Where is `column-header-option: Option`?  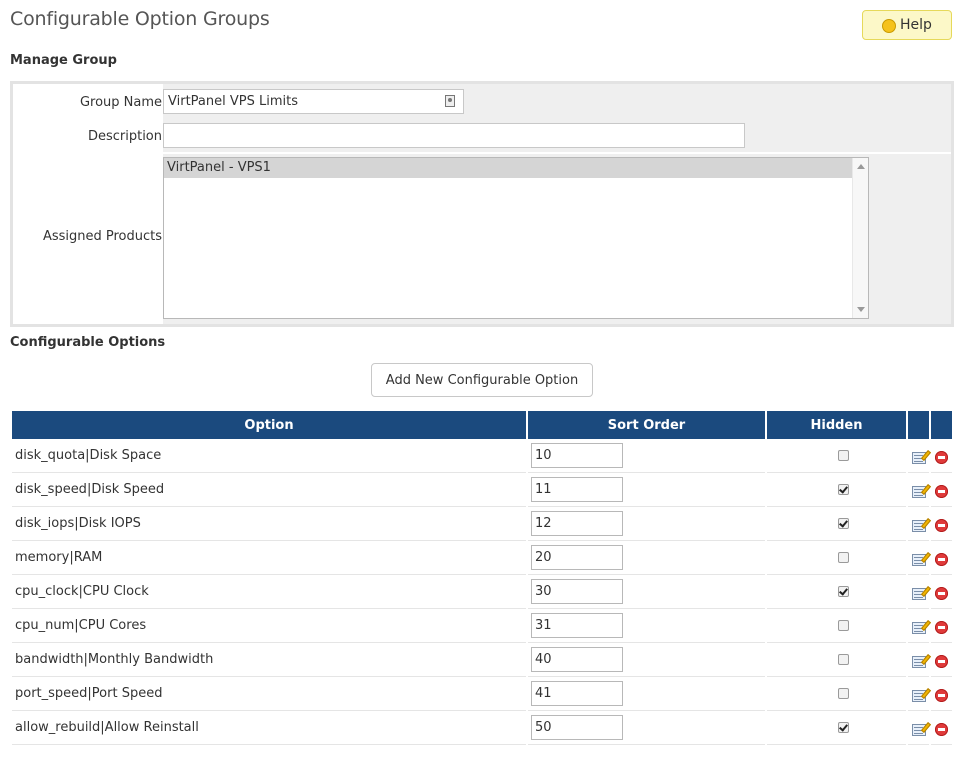 column-header-option: Option is located at coordinates (269, 425).